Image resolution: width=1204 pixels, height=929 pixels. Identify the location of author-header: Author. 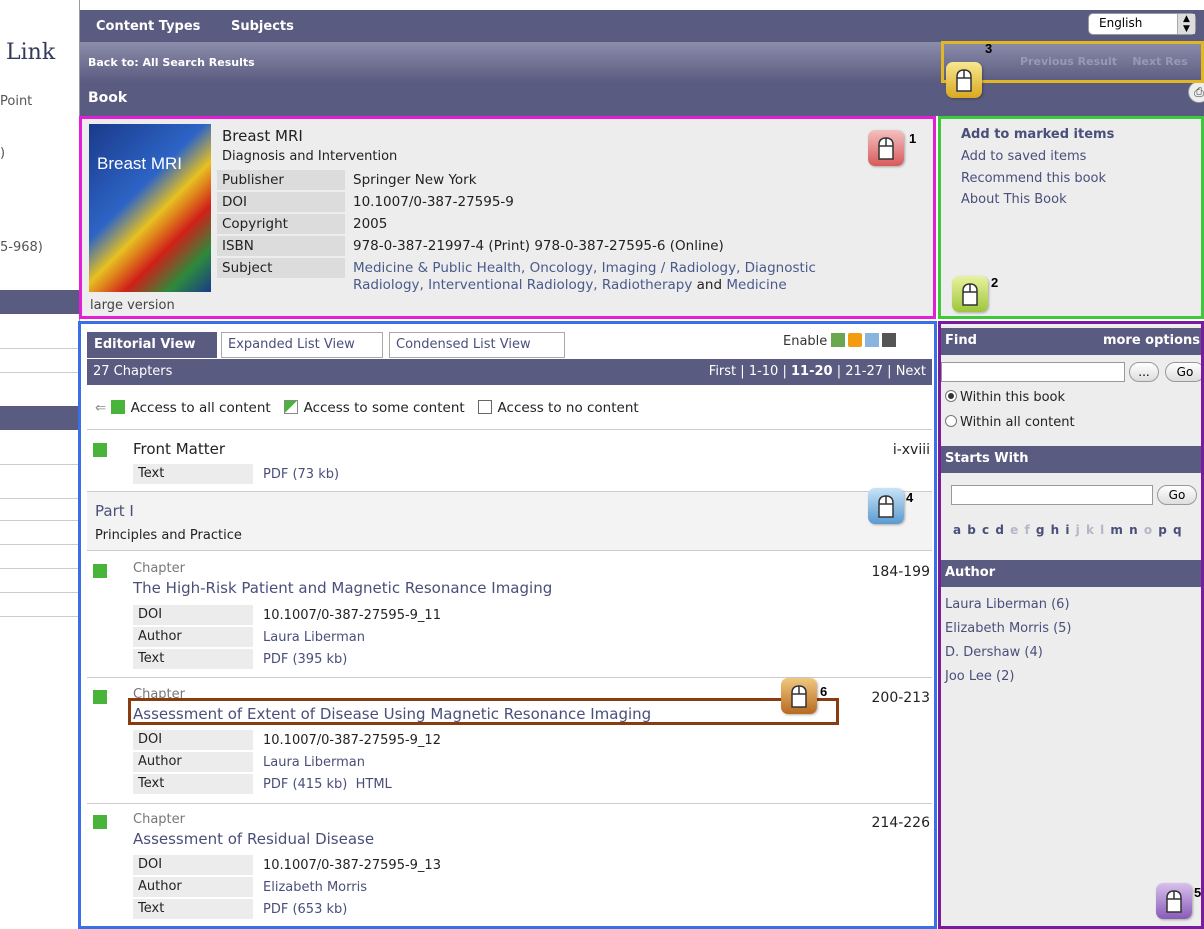
(1072, 573).